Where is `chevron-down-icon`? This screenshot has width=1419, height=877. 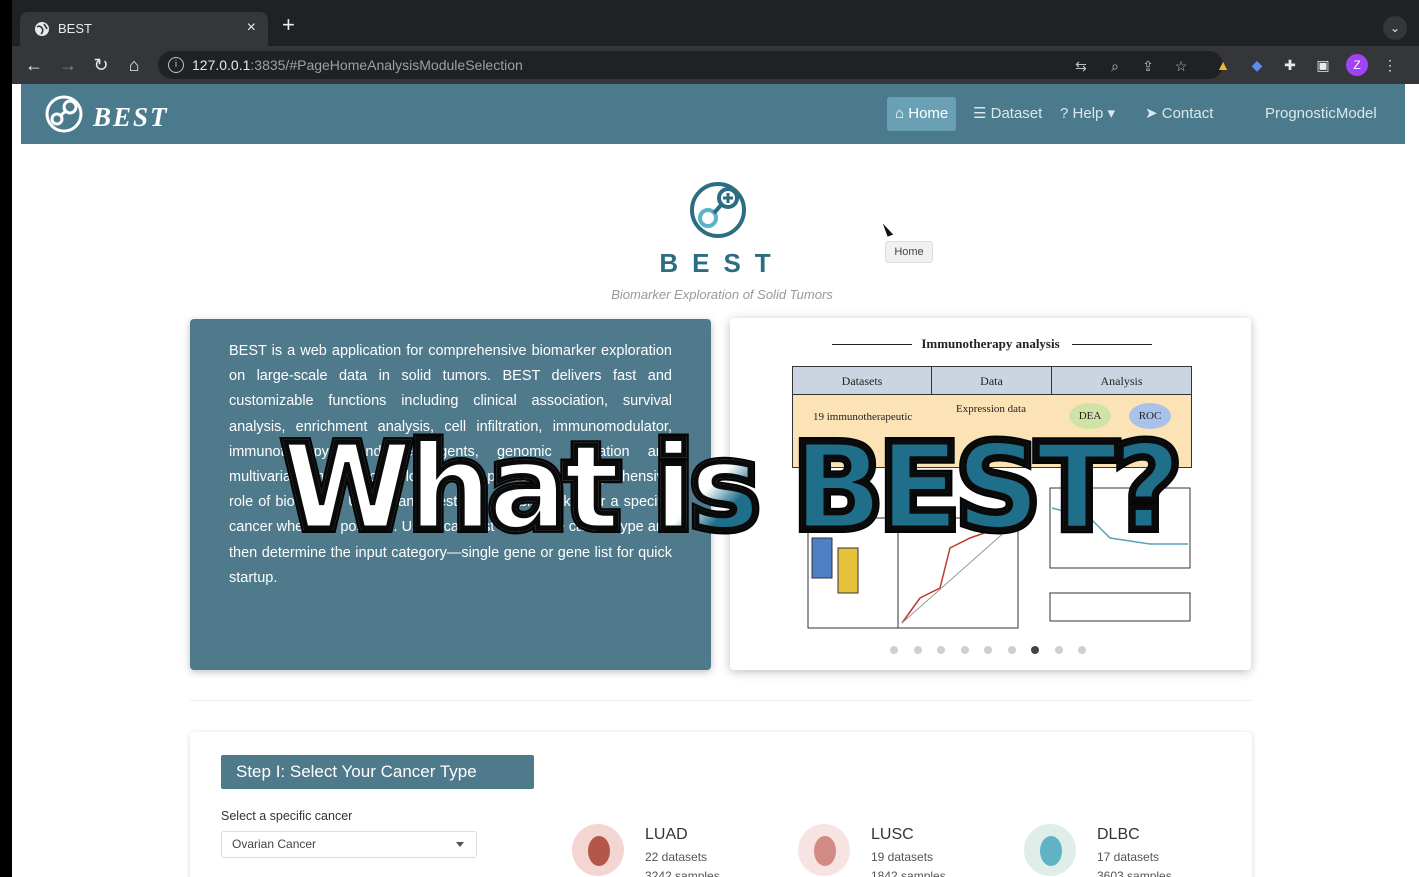 chevron-down-icon is located at coordinates (460, 844).